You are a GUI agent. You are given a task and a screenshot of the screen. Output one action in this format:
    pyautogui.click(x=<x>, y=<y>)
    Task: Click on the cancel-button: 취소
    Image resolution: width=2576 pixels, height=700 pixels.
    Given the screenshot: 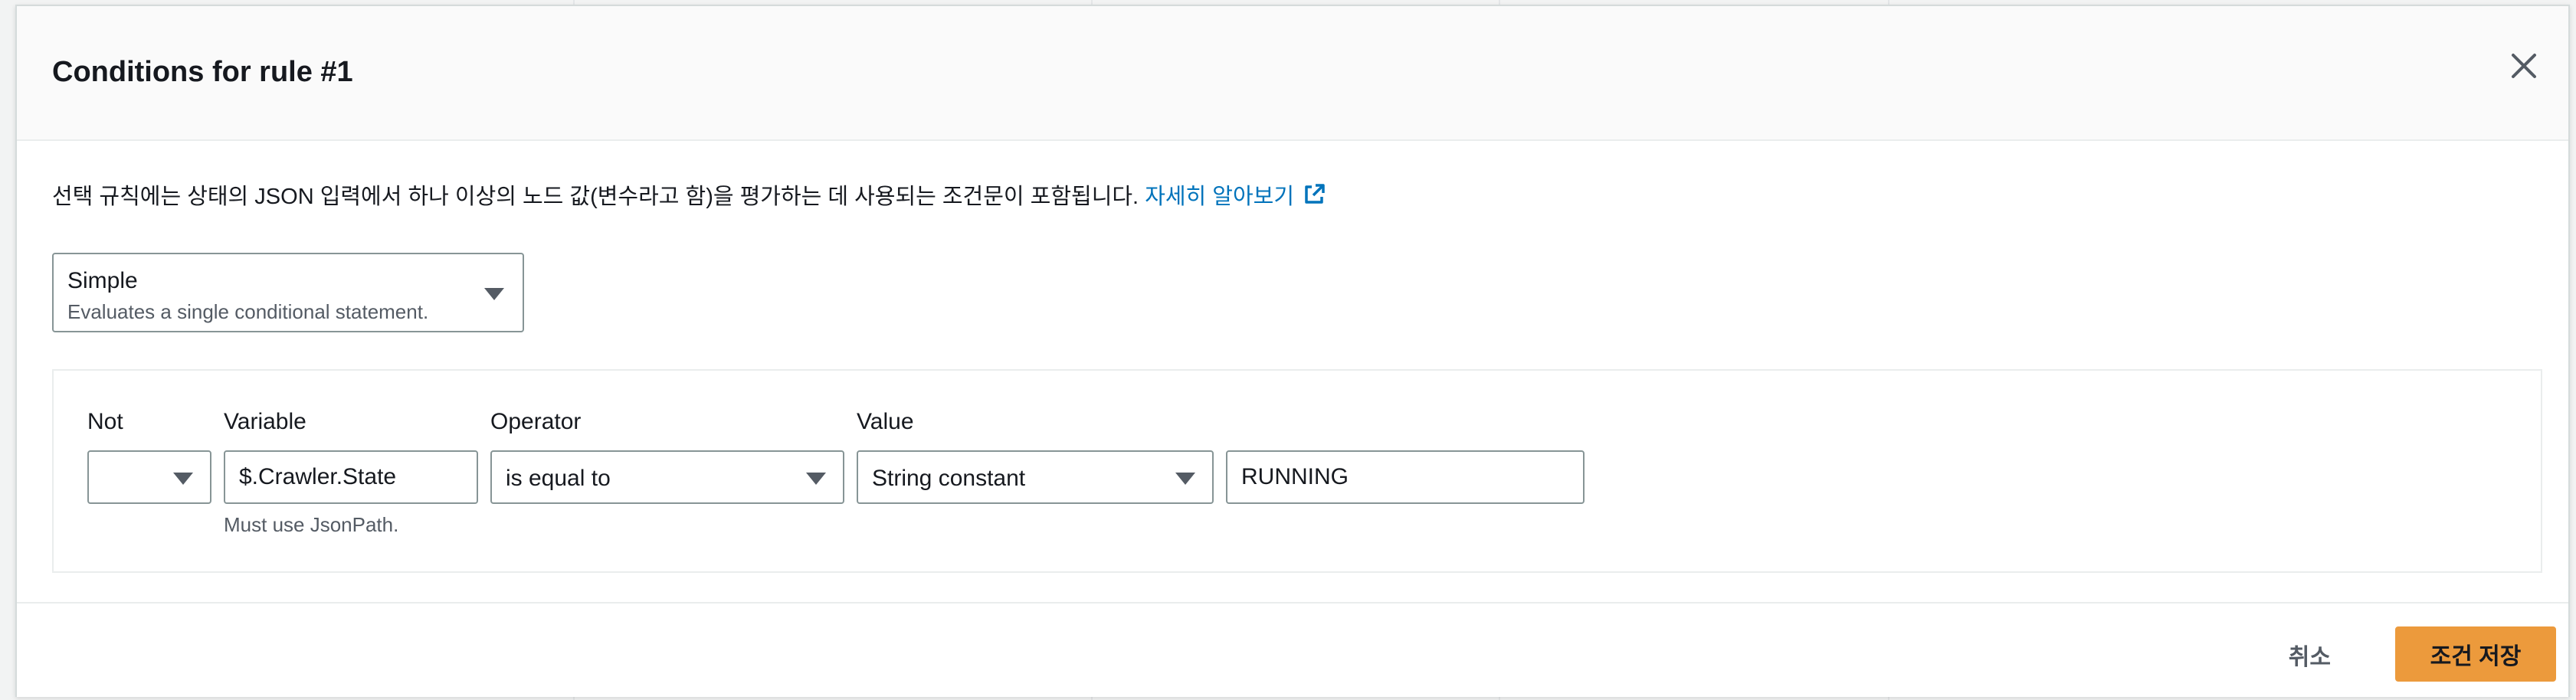 What is the action you would take?
    pyautogui.click(x=2309, y=655)
    